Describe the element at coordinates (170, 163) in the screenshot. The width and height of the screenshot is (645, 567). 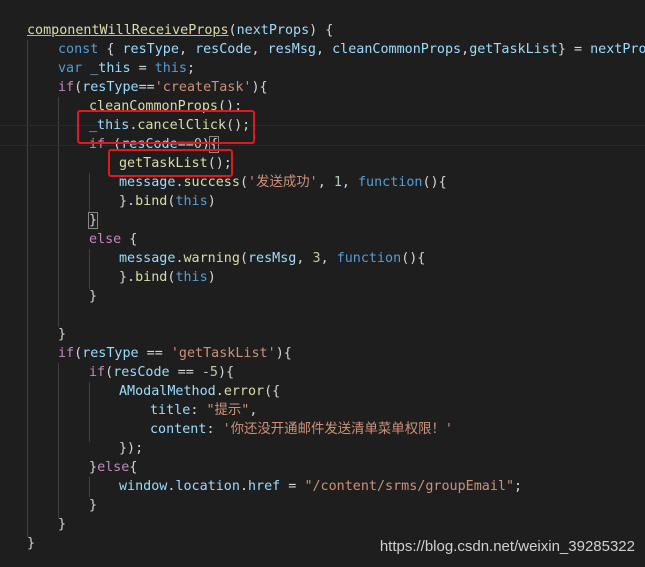
I see `highlight-box-get-task-list` at that location.